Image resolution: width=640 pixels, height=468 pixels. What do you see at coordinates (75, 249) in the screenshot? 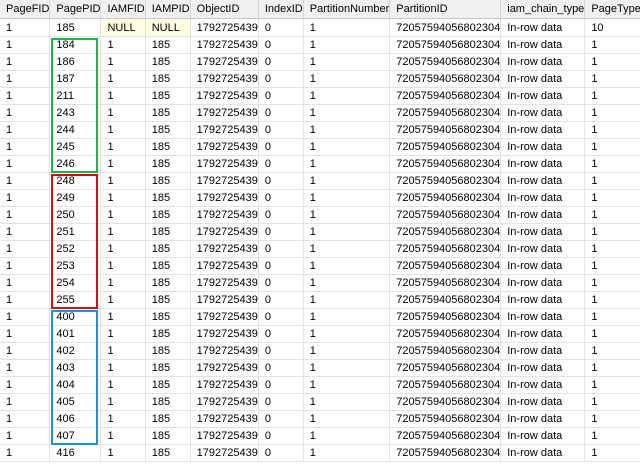
I see `table-cell: 252` at bounding box center [75, 249].